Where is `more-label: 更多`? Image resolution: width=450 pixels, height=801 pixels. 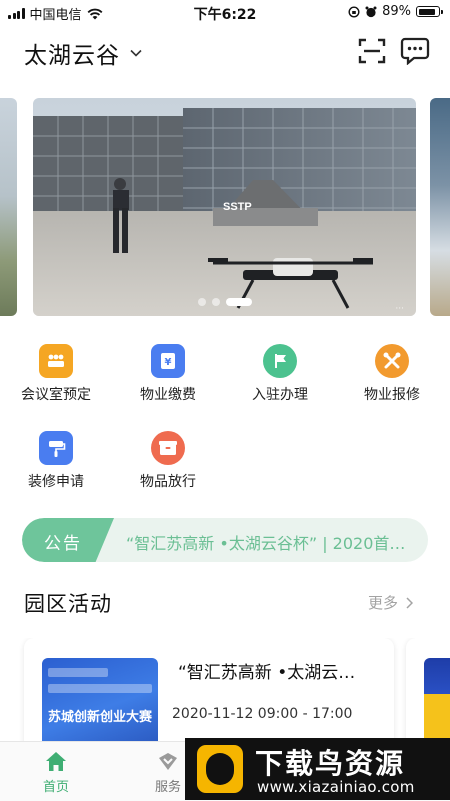 more-label: 更多 is located at coordinates (383, 603).